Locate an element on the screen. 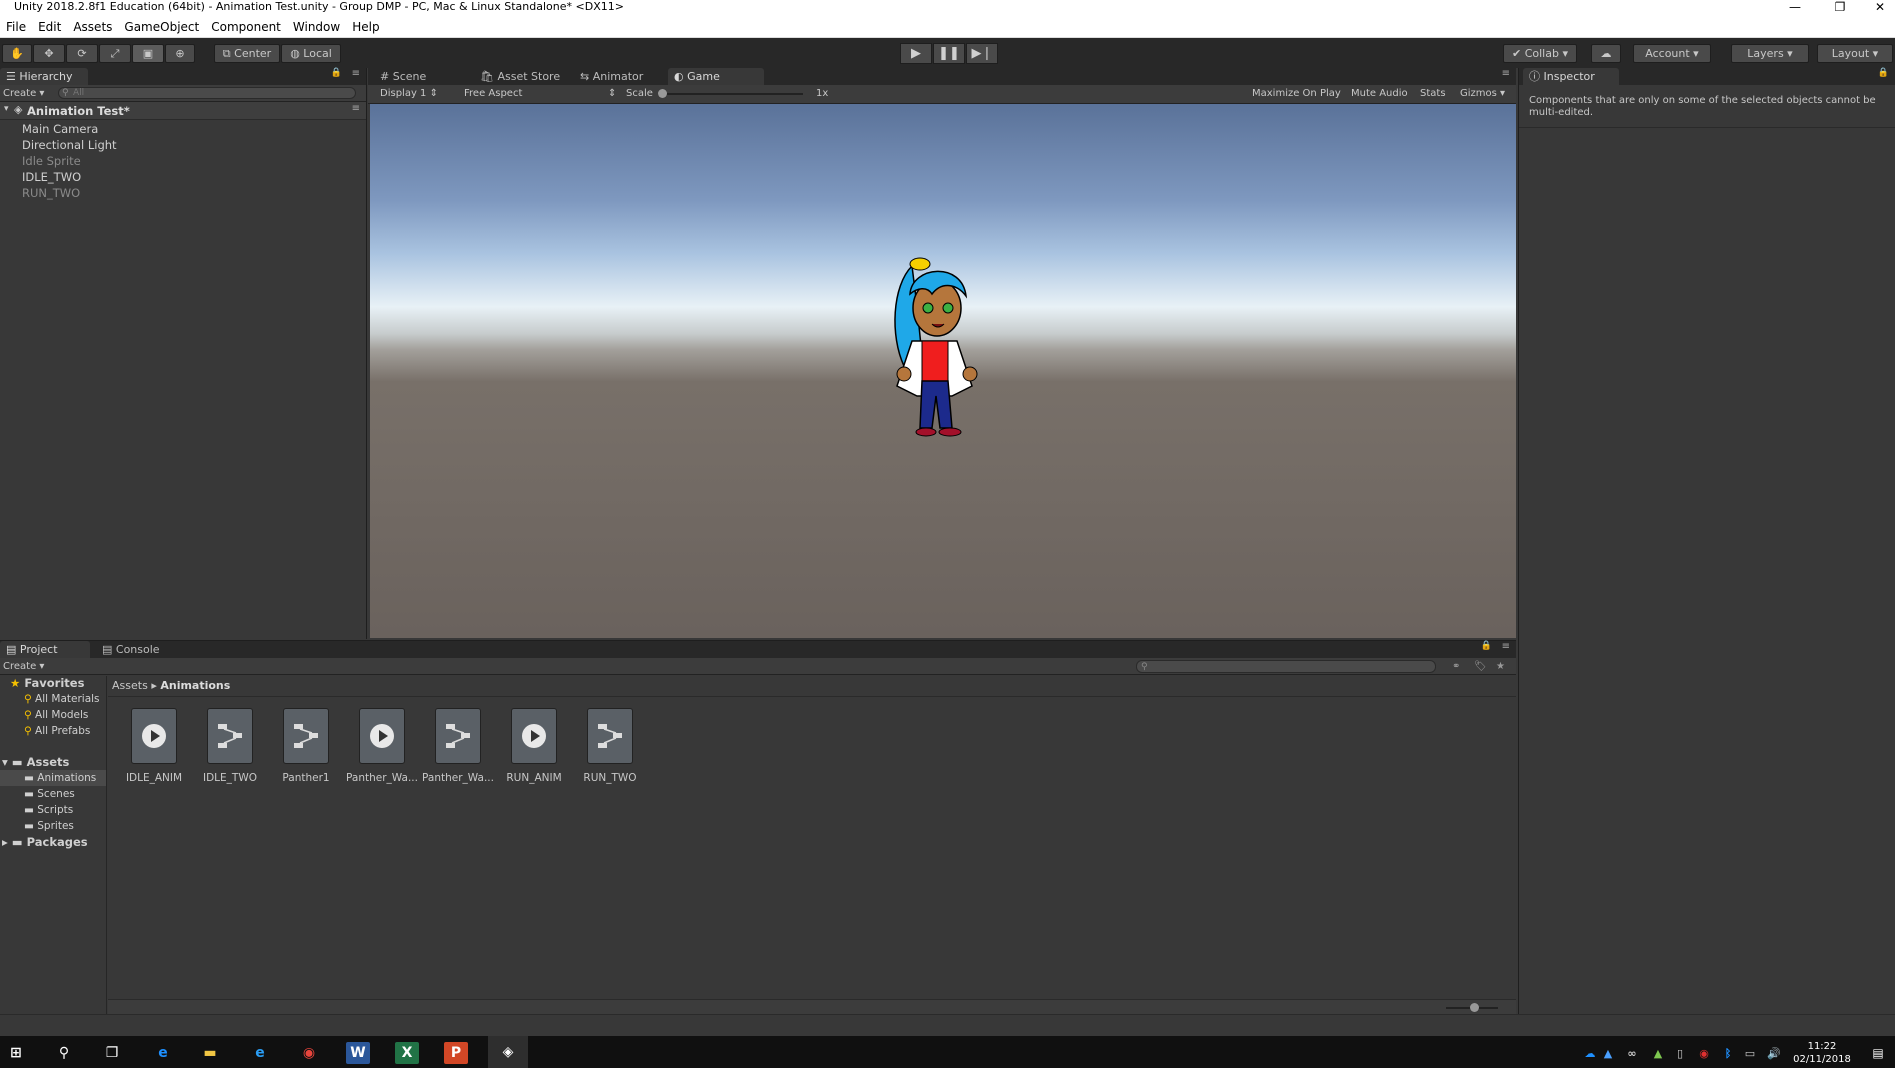  asset-item: RUN_TWO is located at coordinates (610, 746).